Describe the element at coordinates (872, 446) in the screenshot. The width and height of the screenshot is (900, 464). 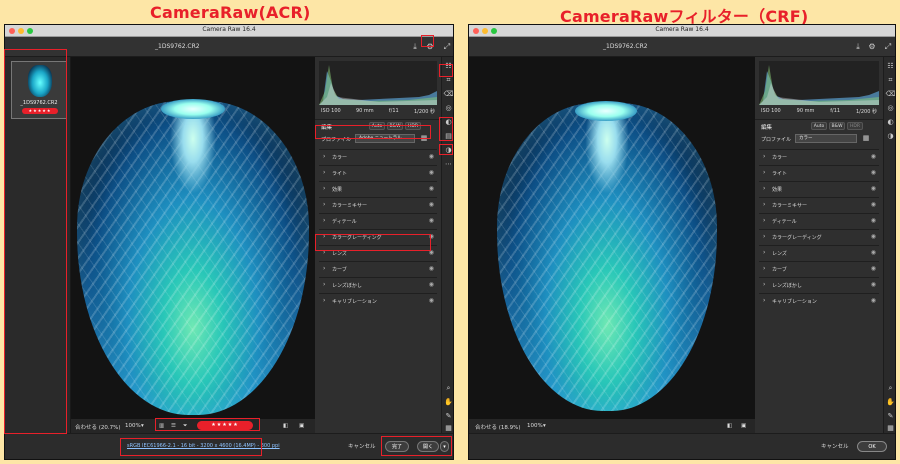
I see `ok-button: OK` at that location.